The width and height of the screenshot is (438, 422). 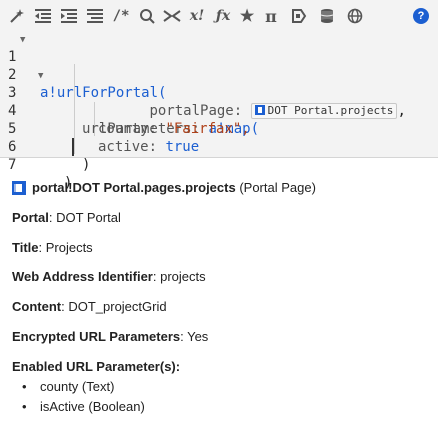 I want to click on enabled-params-label: Enabled URL Parameter(s):, so click(x=96, y=366).